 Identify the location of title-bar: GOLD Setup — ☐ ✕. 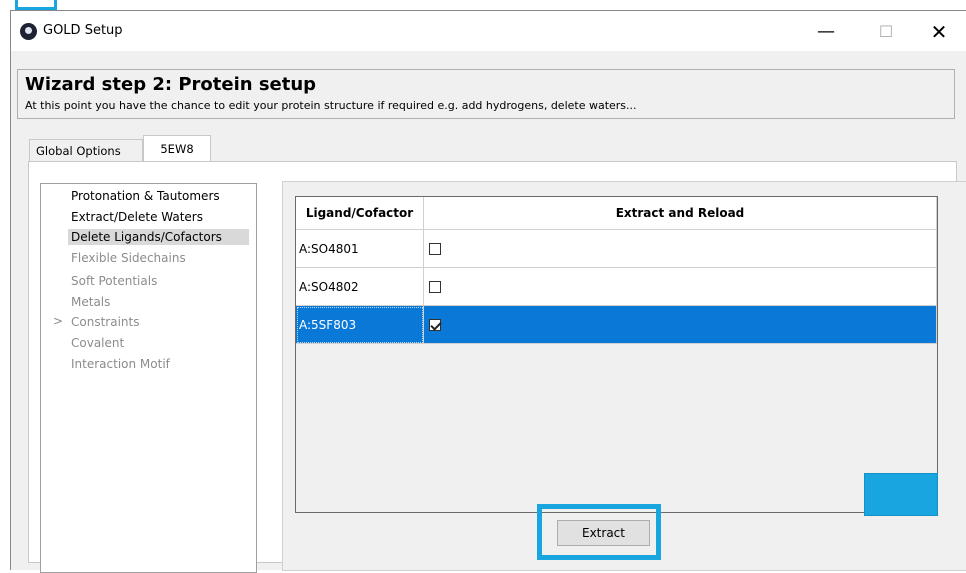
(488, 31).